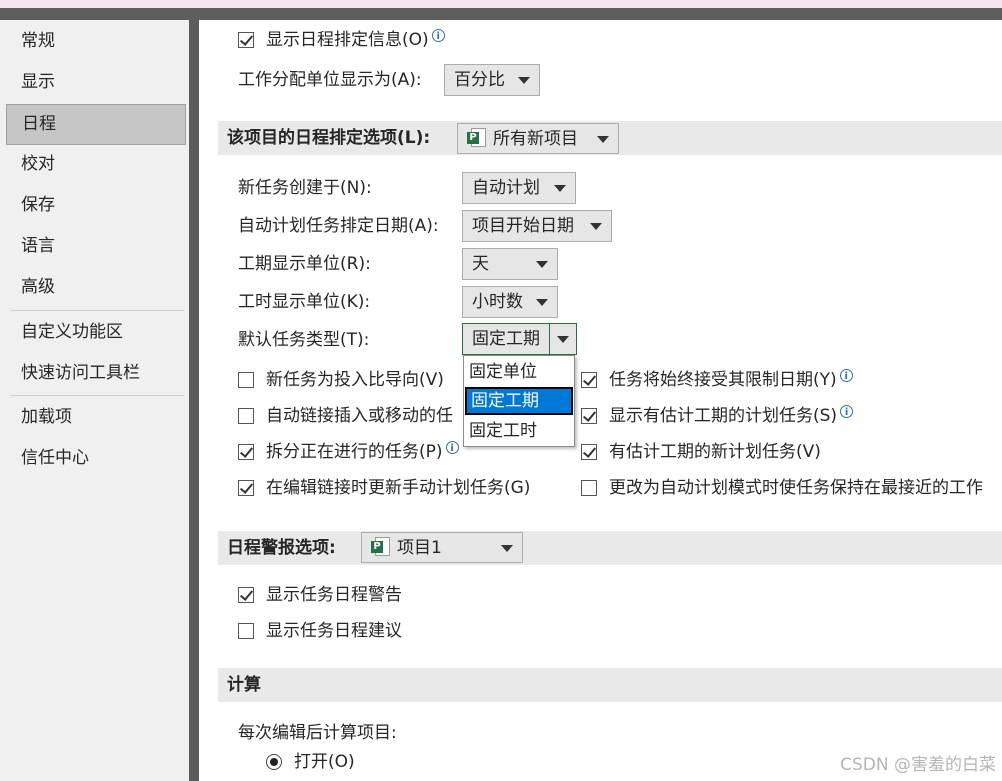  What do you see at coordinates (338, 226) in the screenshot?
I see `auto-date-label: 自动计划任务排定日期(A):` at bounding box center [338, 226].